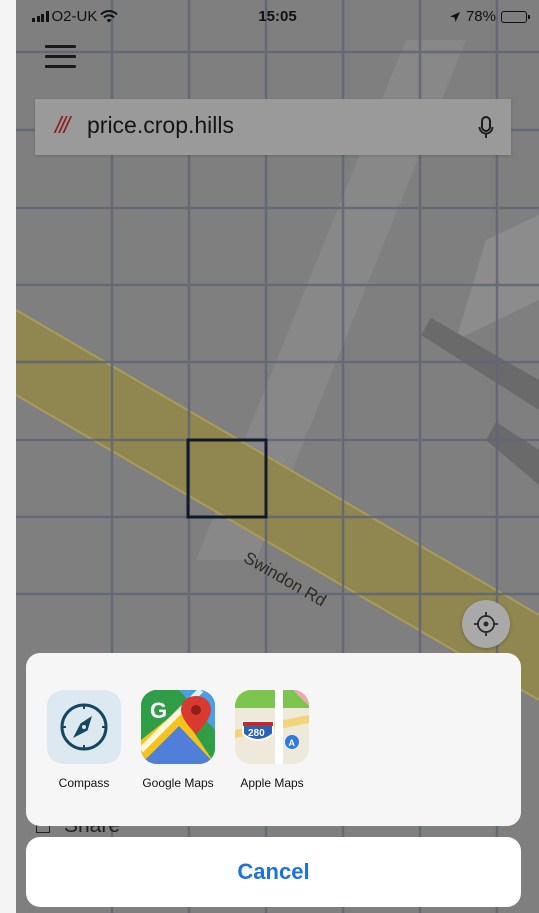  I want to click on status-right: 78%, so click(489, 16).